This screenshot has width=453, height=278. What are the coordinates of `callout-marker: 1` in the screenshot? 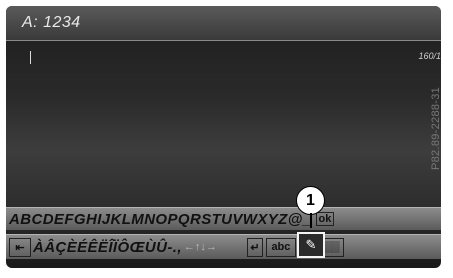 It's located at (310, 200).